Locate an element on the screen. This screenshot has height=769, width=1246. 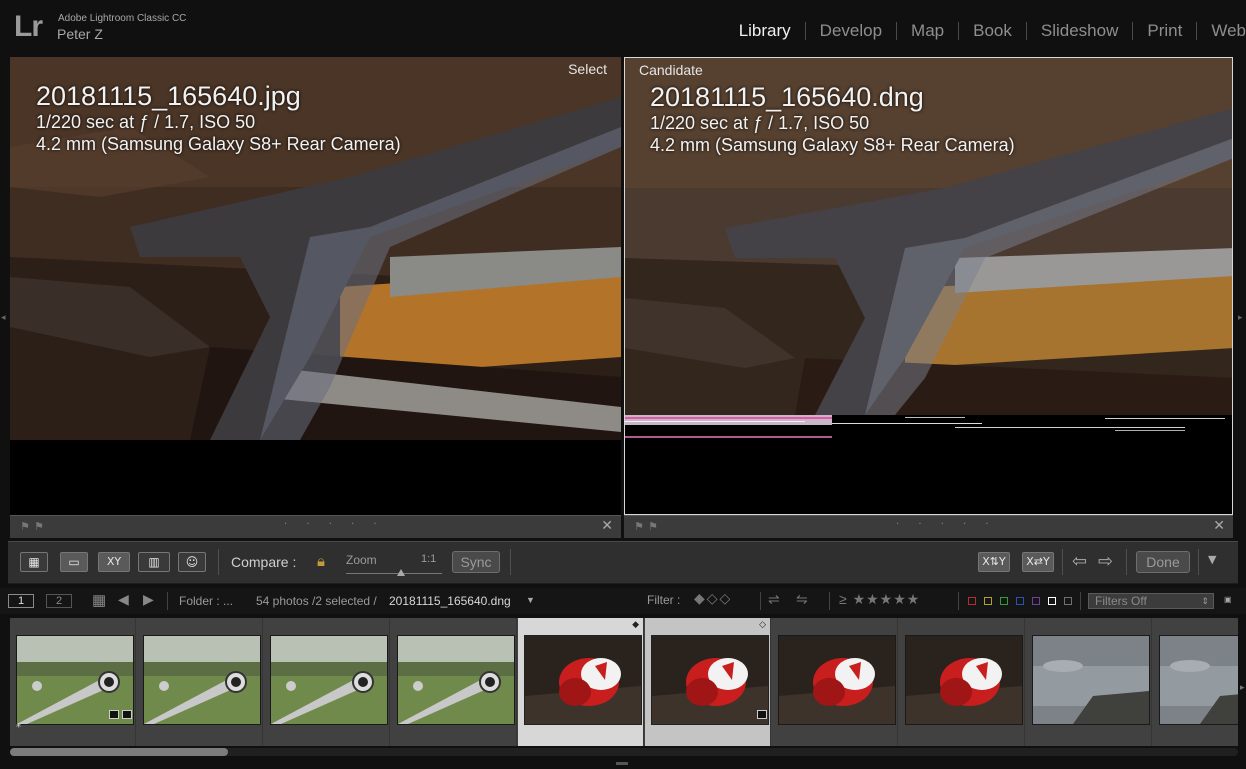
back-arrow-icon: ◀ is located at coordinates (123, 599).